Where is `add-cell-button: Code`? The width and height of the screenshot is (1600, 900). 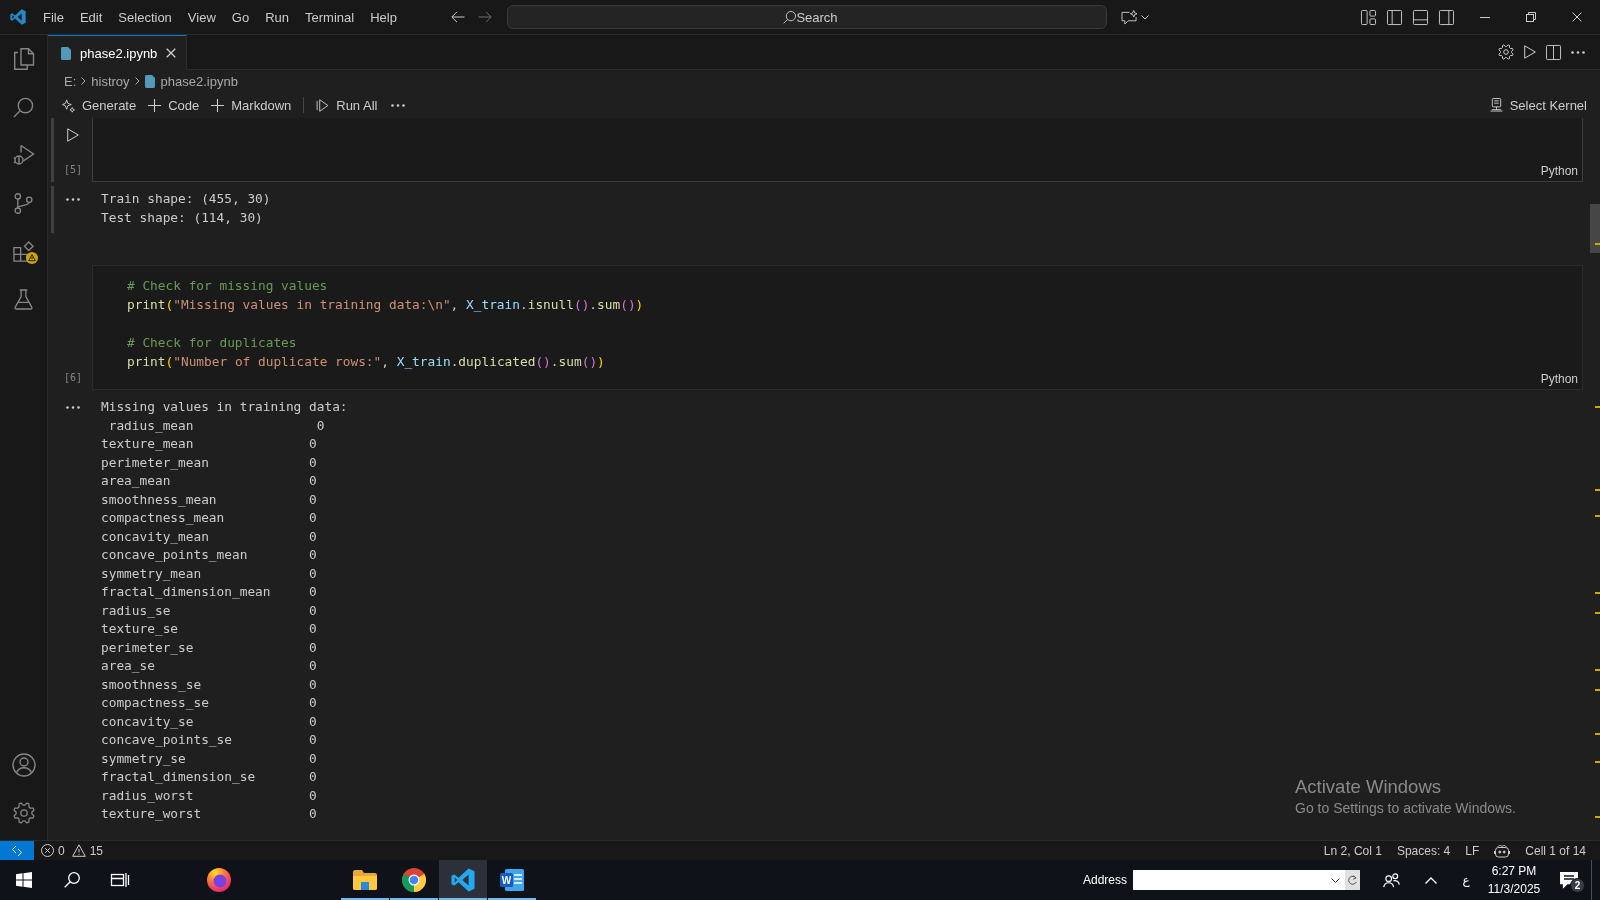
add-cell-button: Code is located at coordinates (174, 105).